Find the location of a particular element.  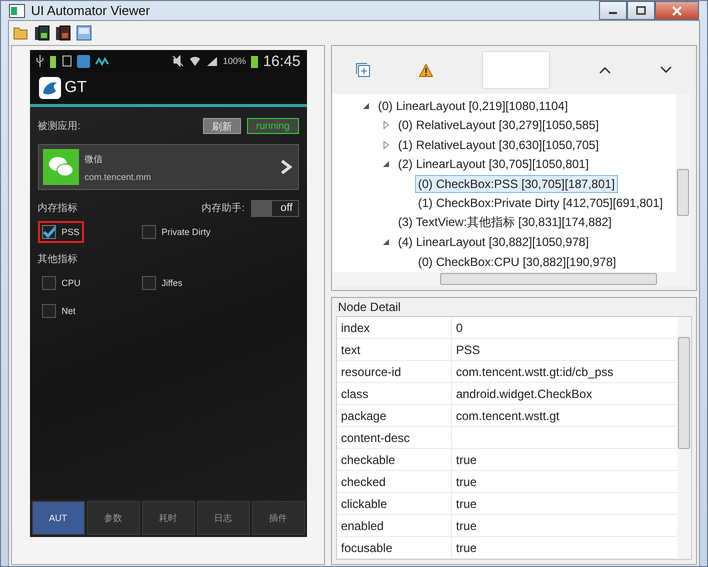

panel-title: Node Detail is located at coordinates (369, 307).